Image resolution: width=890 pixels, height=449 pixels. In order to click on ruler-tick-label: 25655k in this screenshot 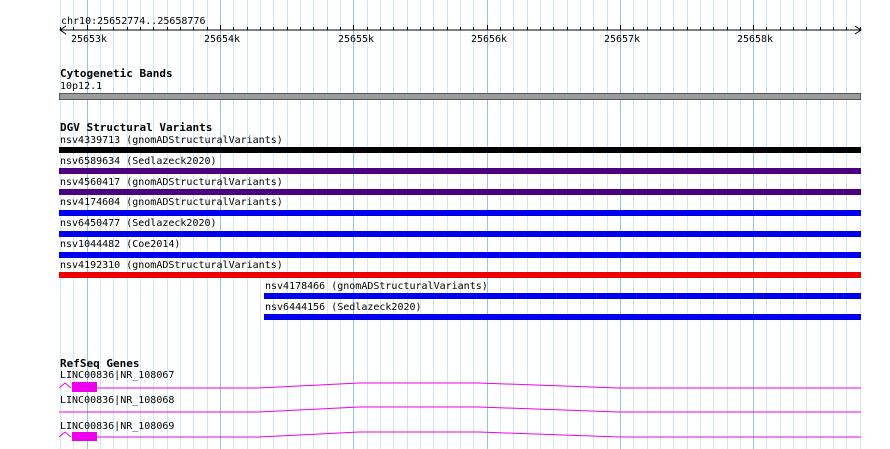, I will do `click(356, 39)`.